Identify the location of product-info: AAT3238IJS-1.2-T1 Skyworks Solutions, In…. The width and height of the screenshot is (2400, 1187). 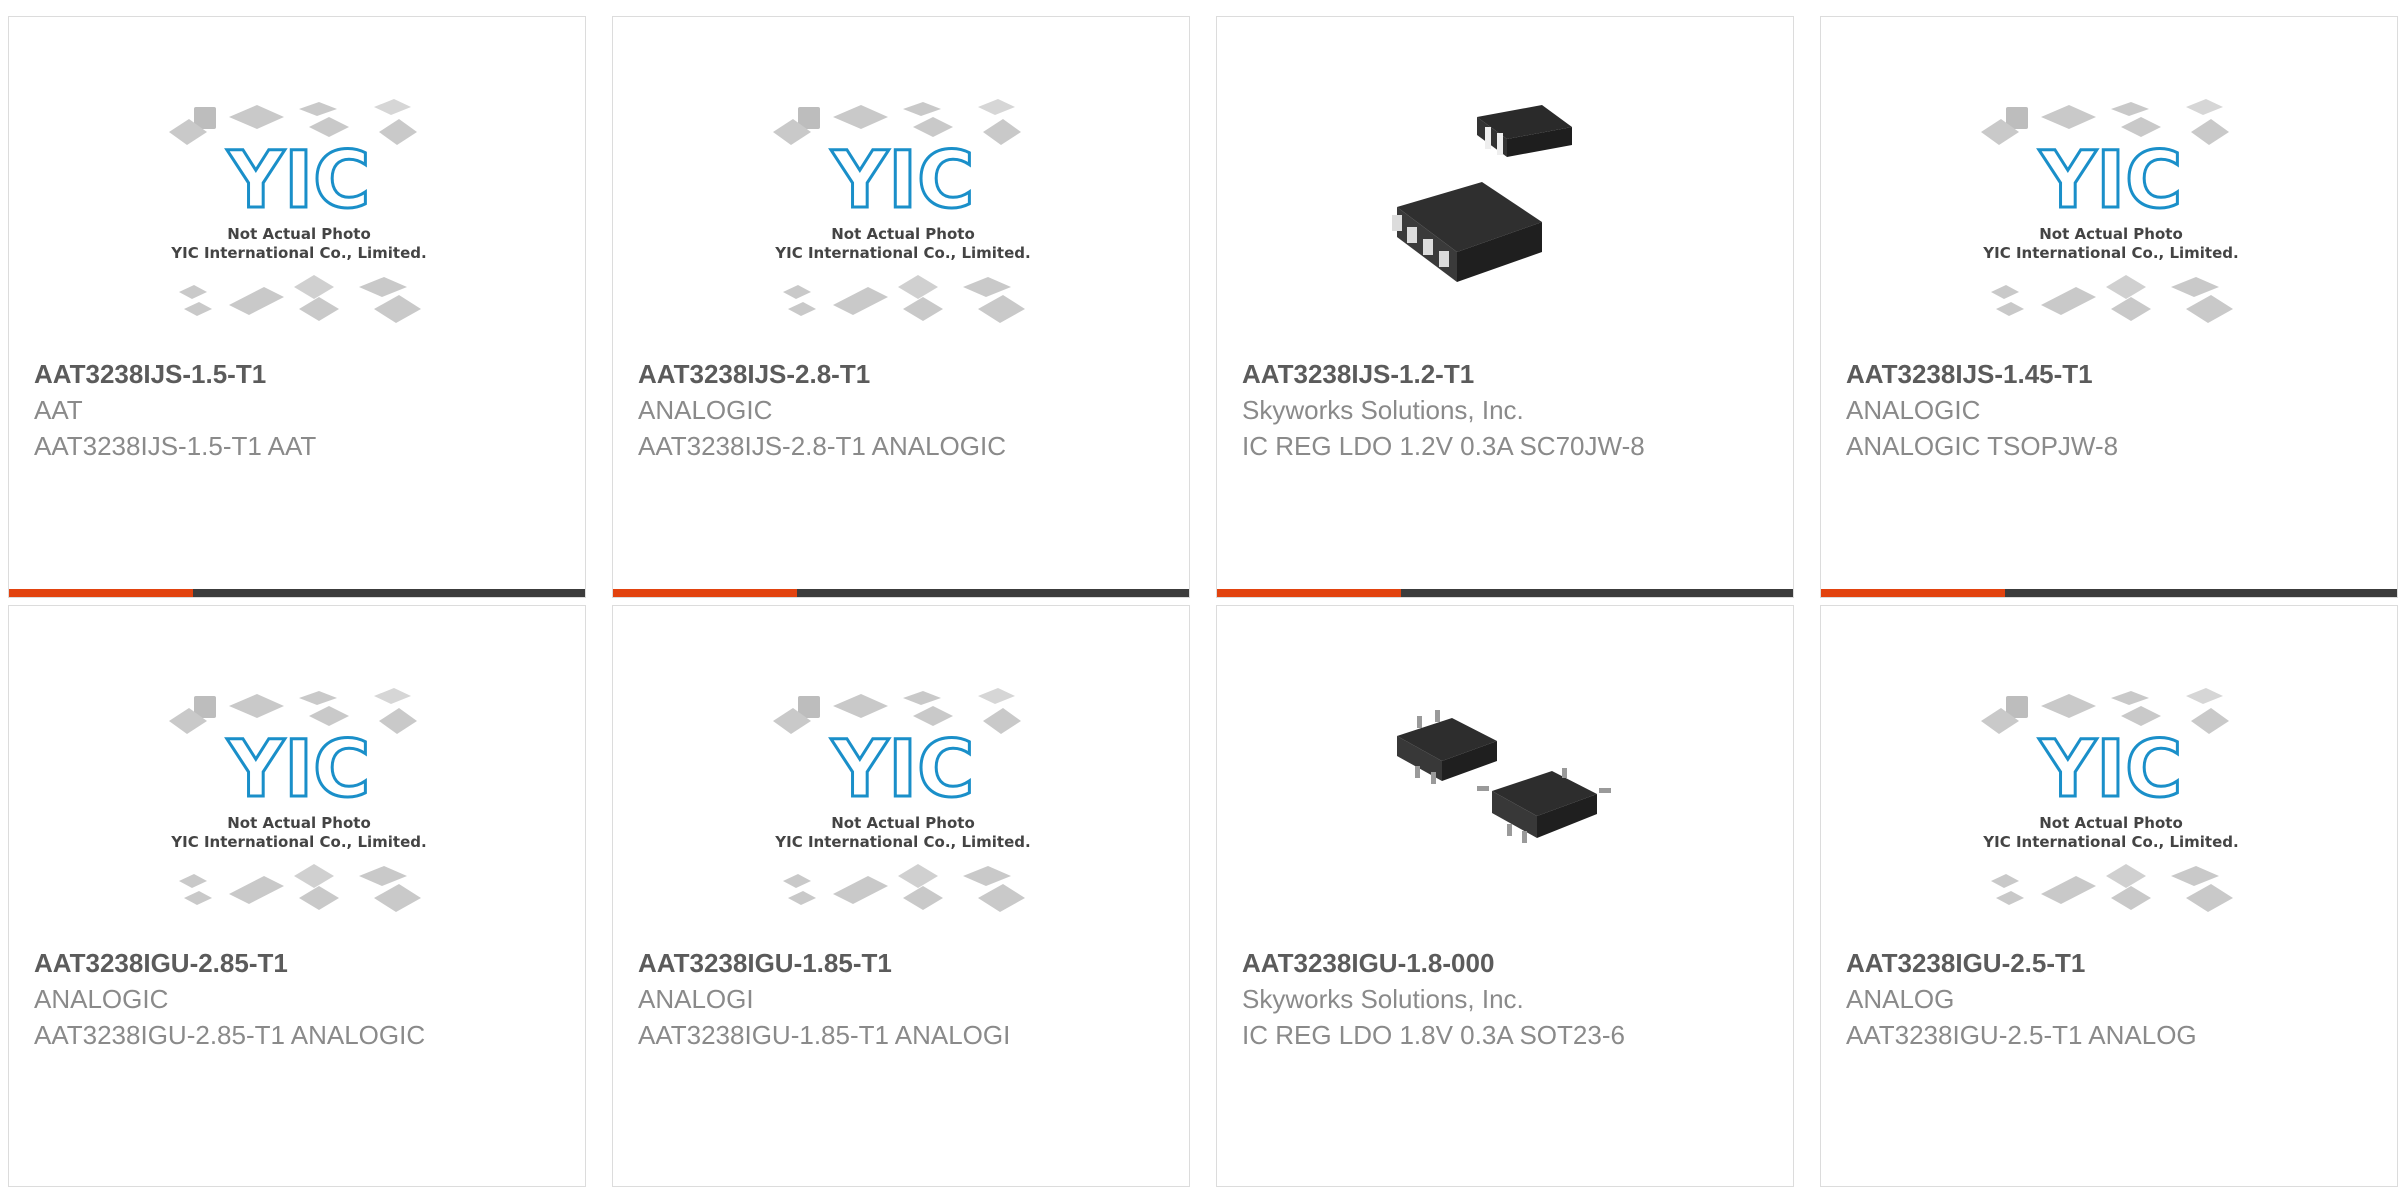
(1502, 410).